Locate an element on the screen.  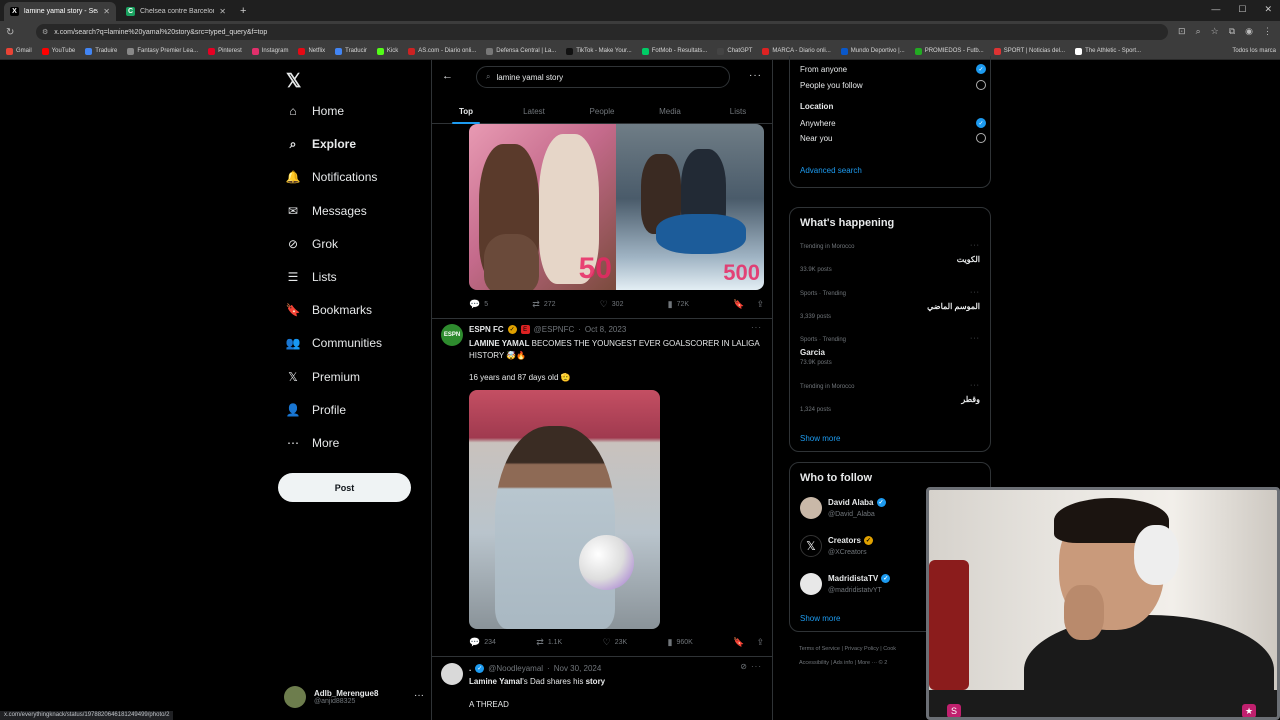
tab-top: Top is located at coordinates (466, 111).